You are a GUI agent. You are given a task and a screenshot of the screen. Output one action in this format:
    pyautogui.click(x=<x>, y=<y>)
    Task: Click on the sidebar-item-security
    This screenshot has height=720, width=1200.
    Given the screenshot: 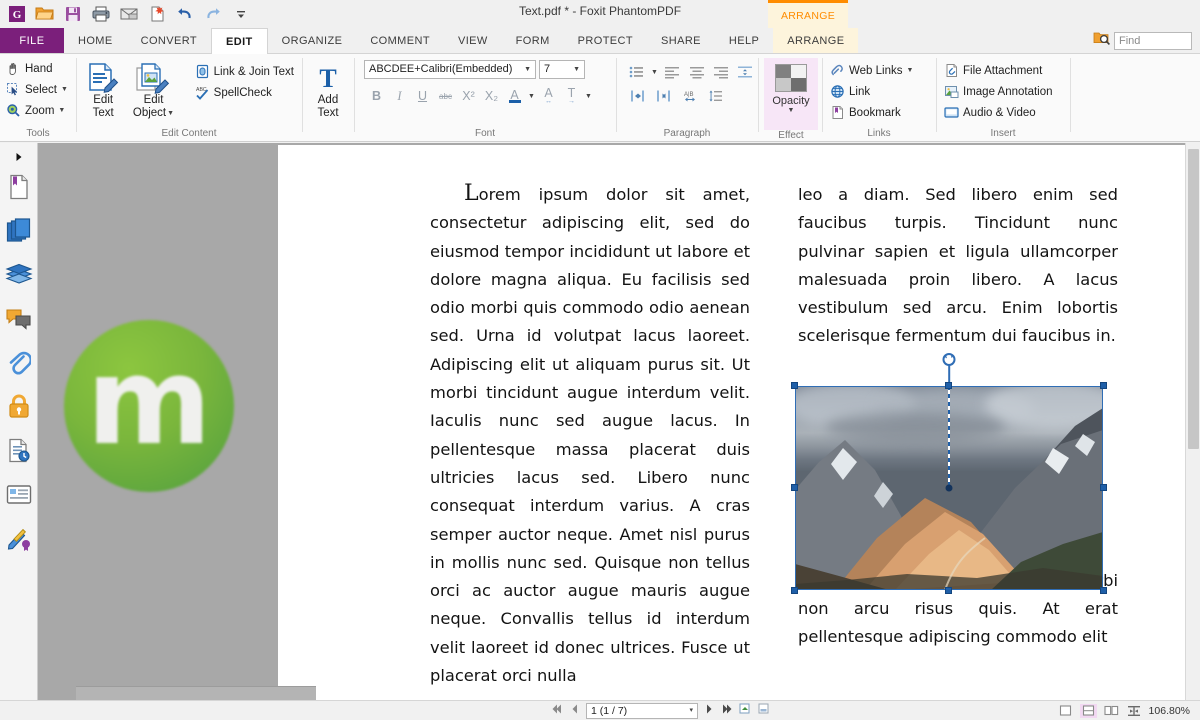 What is the action you would take?
    pyautogui.click(x=19, y=407)
    